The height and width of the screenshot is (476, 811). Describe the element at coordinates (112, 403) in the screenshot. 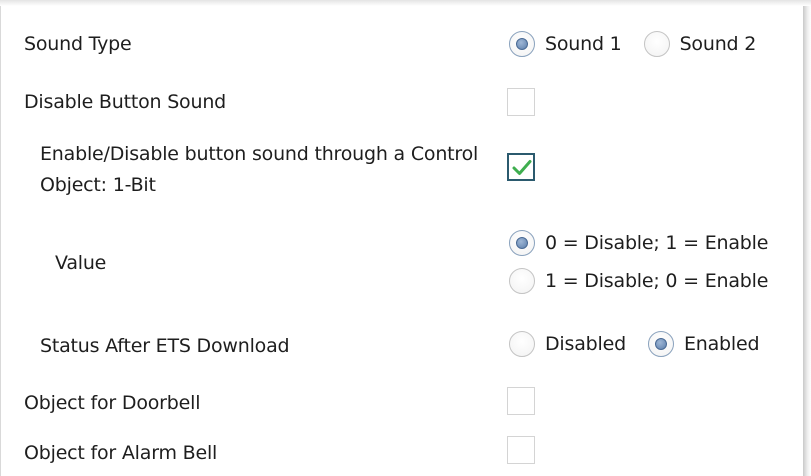

I see `object-for-doorbell-label: Object for Doorbell` at that location.